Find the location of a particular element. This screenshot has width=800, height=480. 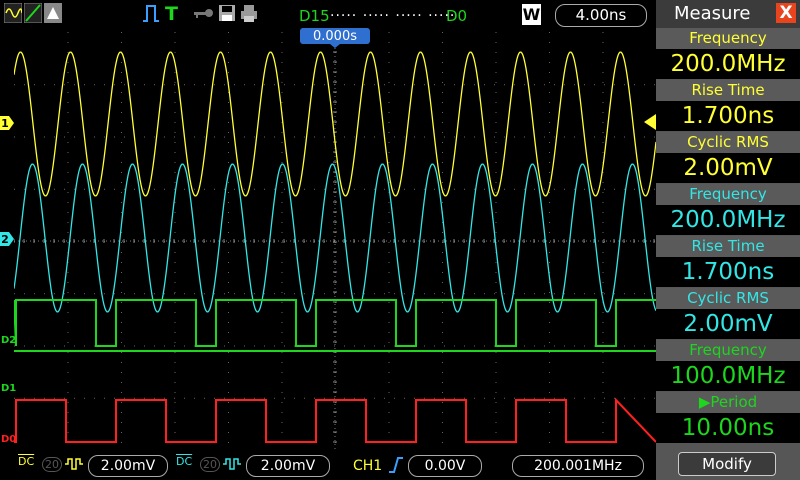

ch2-invert-icon is located at coordinates (232, 464).